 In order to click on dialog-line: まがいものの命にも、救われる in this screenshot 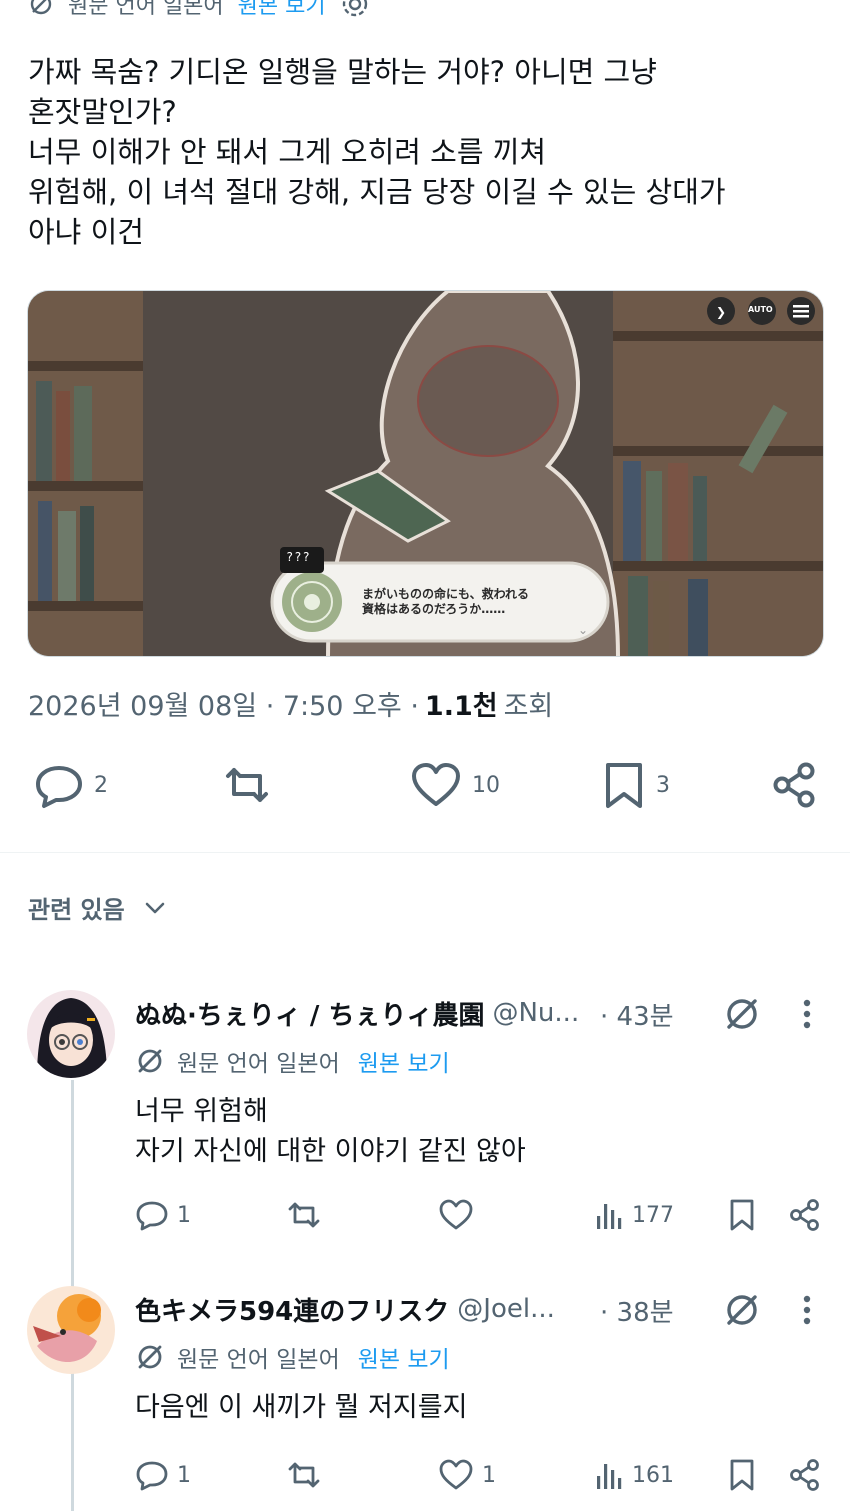, I will do `click(446, 594)`.